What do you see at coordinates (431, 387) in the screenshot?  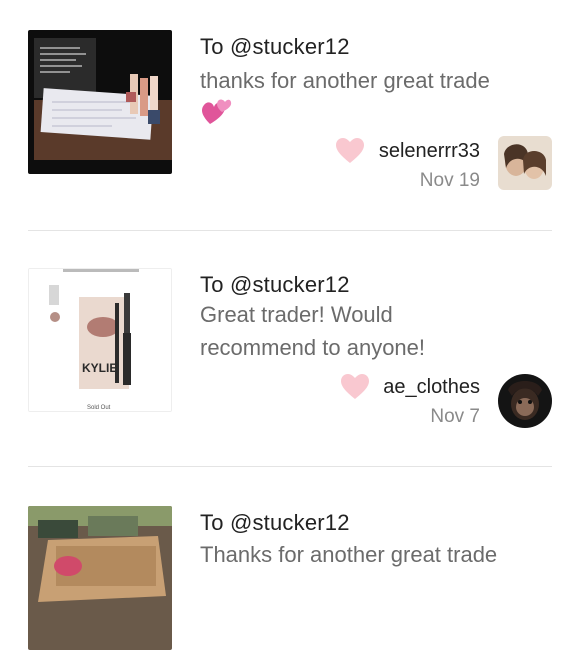 I see `reviewer-username: ae_clothes` at bounding box center [431, 387].